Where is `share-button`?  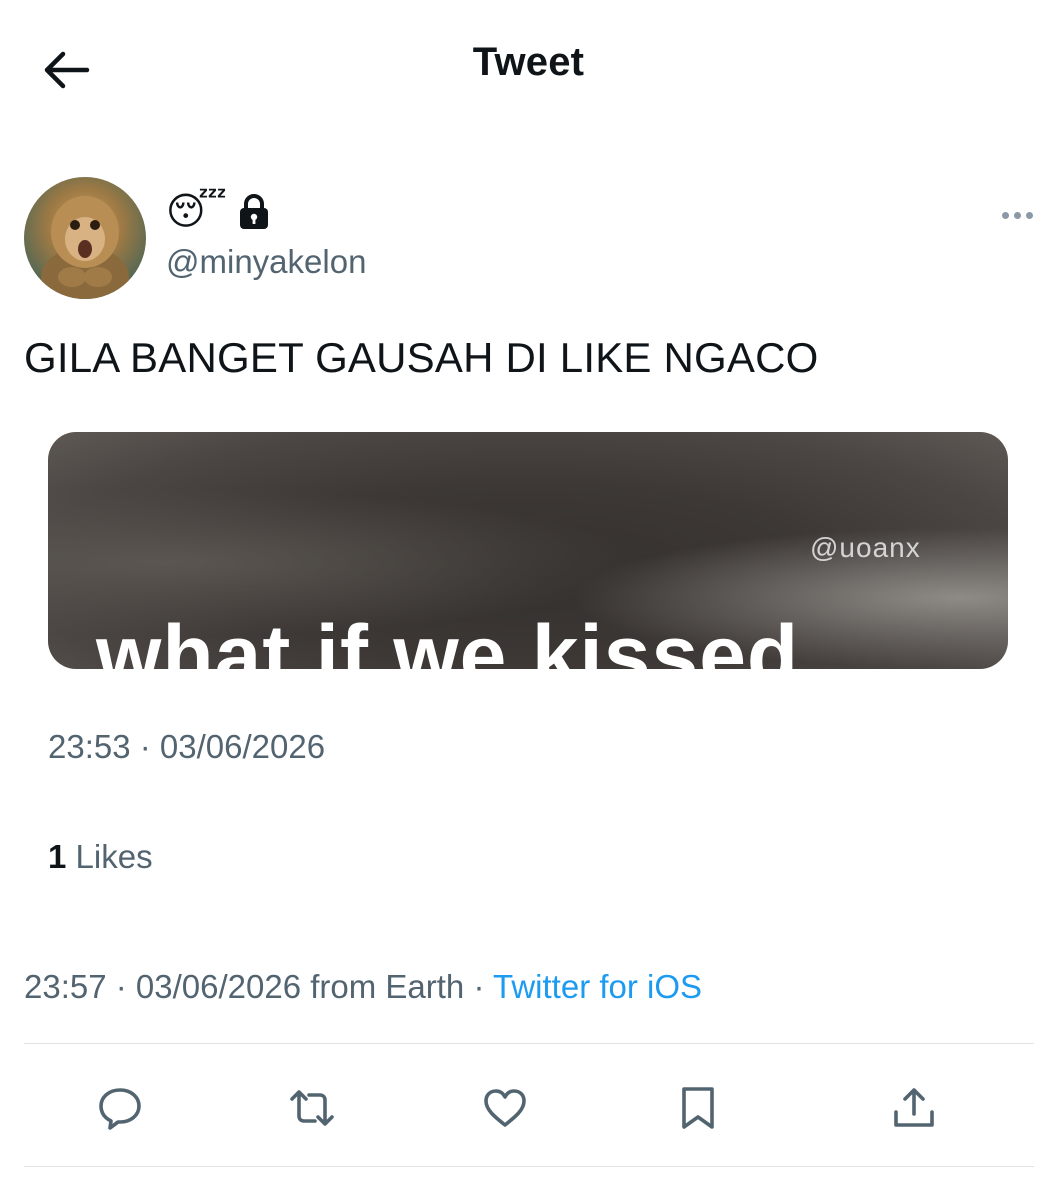
share-button is located at coordinates (914, 1108).